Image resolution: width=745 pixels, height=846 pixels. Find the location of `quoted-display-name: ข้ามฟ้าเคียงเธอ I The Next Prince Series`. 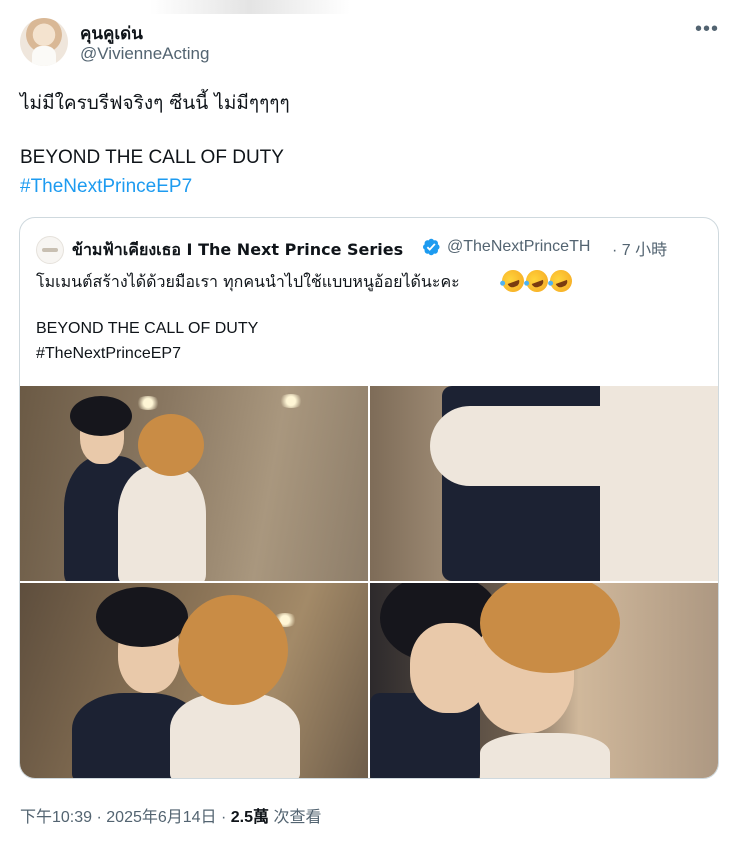

quoted-display-name: ข้ามฟ้าเคียงเธอ I The Next Prince Series is located at coordinates (237, 250).